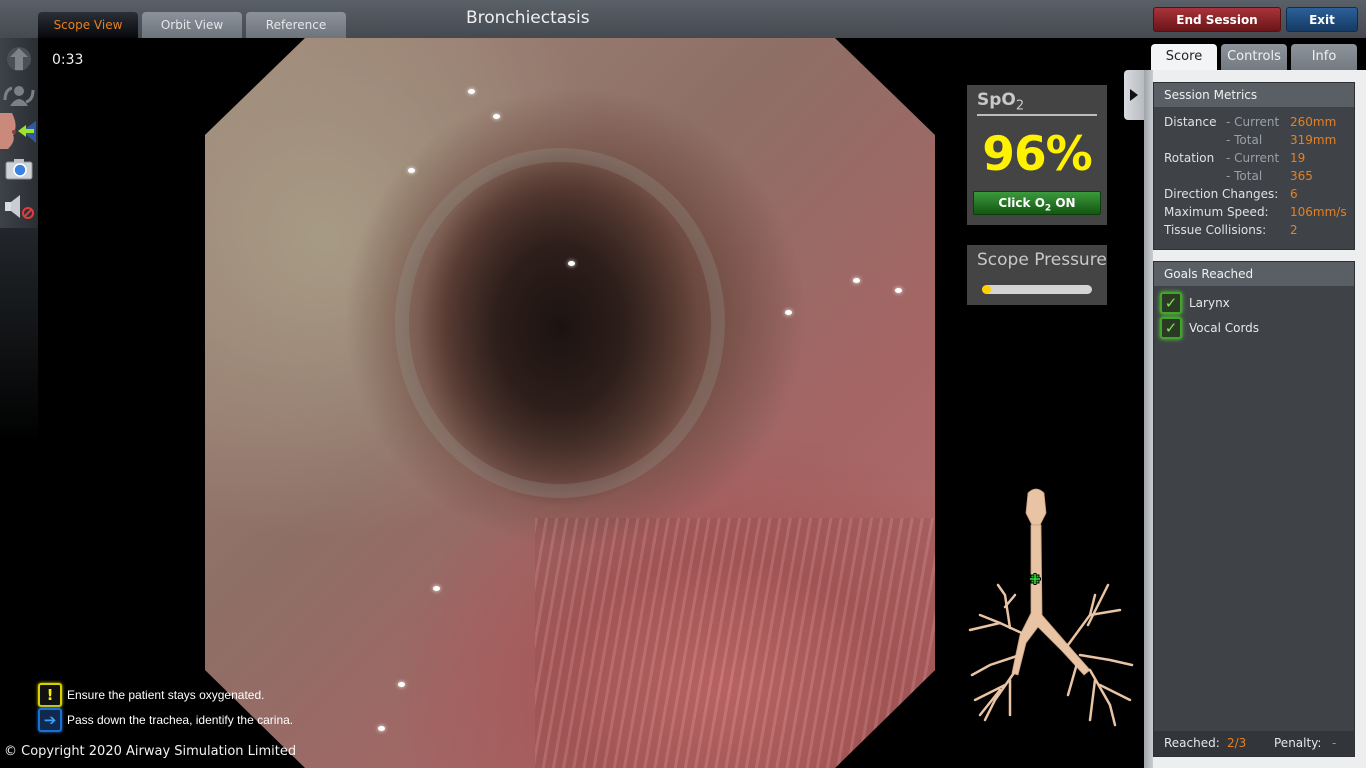  I want to click on metric-row: Direction Changes: 6, so click(1259, 194).